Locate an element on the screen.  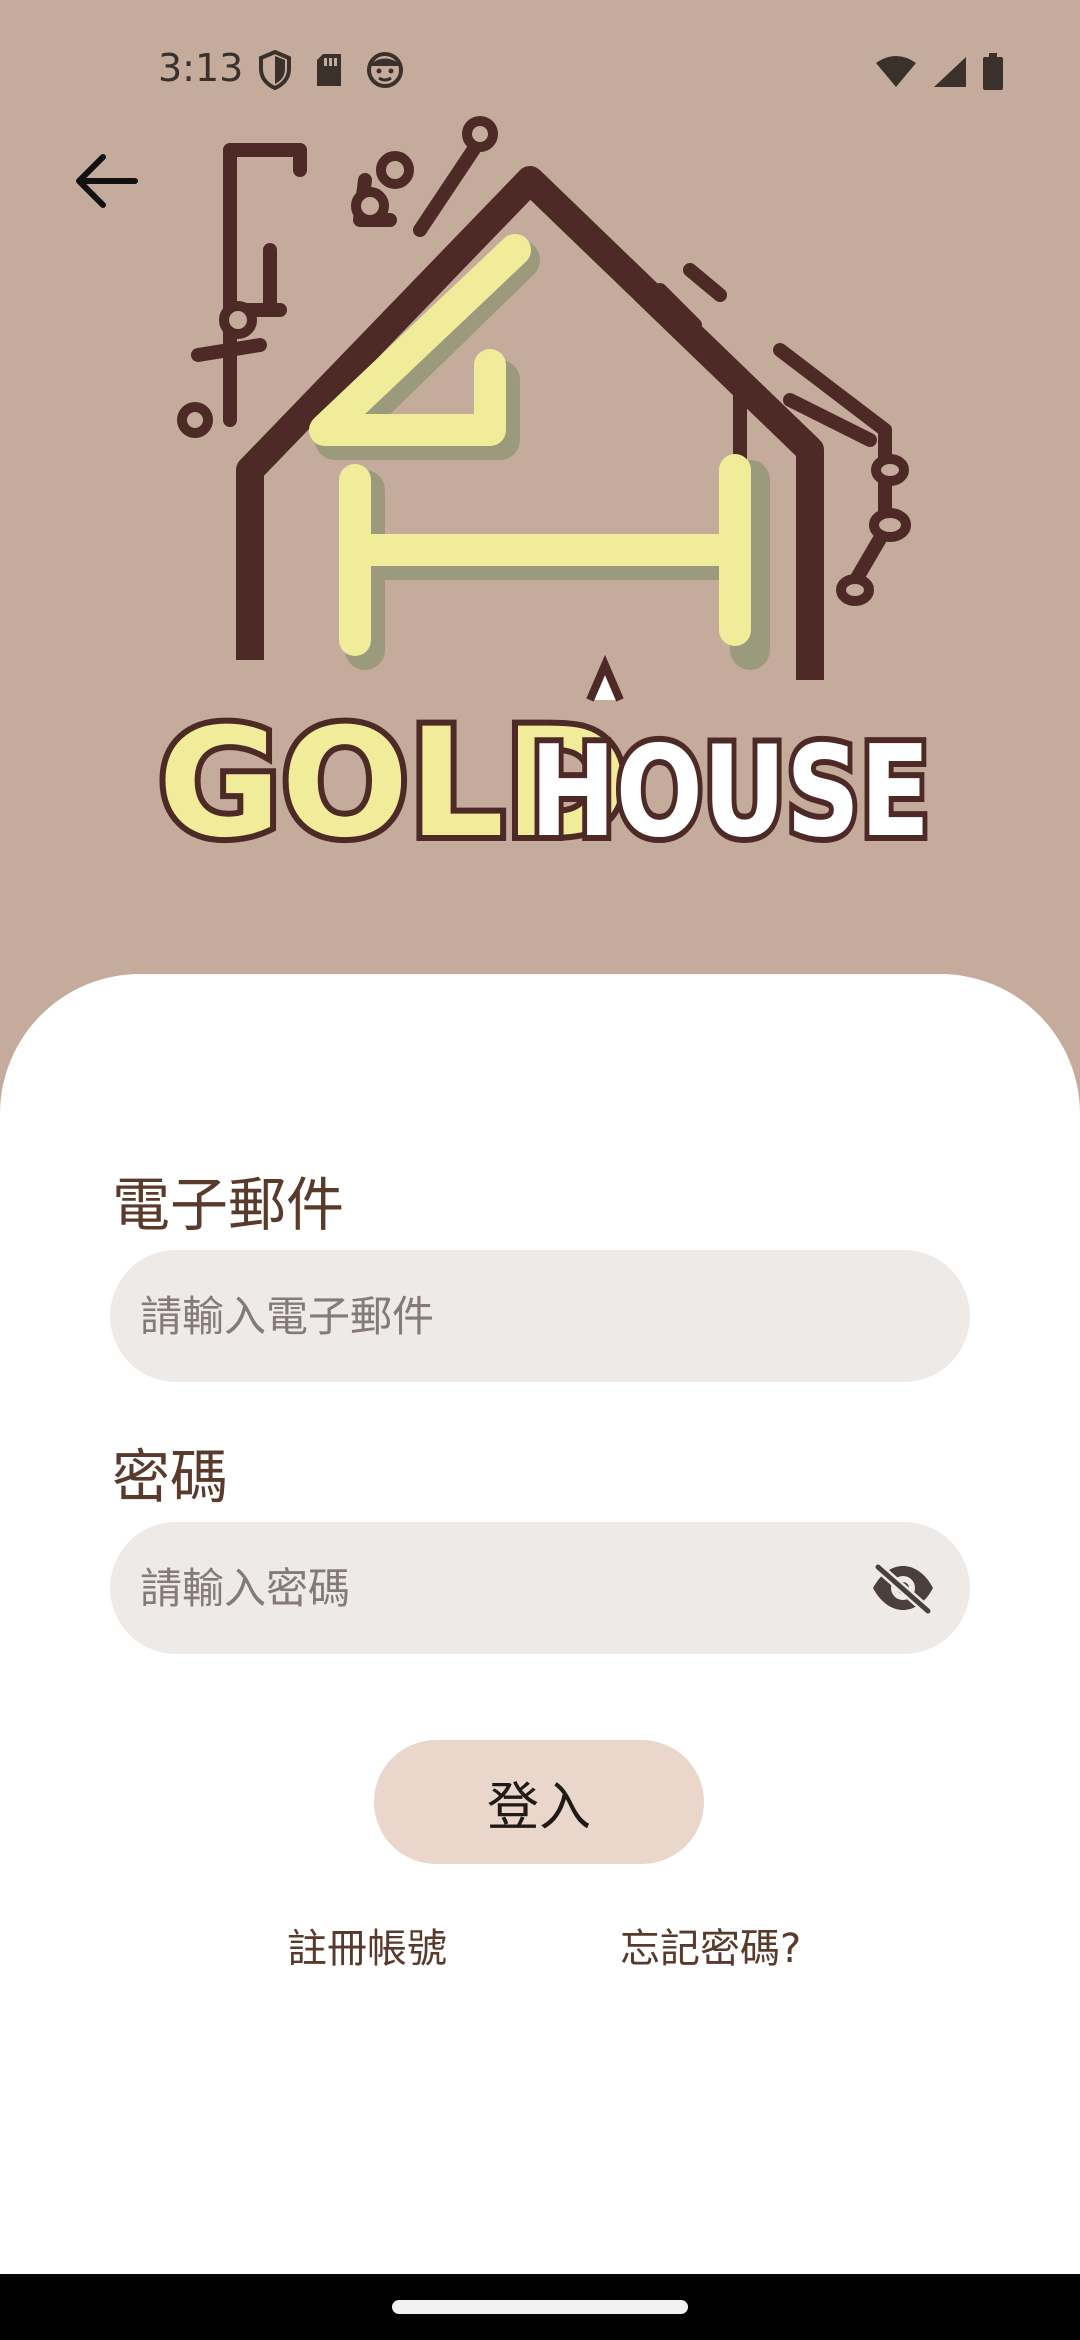
register-link: 註冊帳號 is located at coordinates (367, 1945).